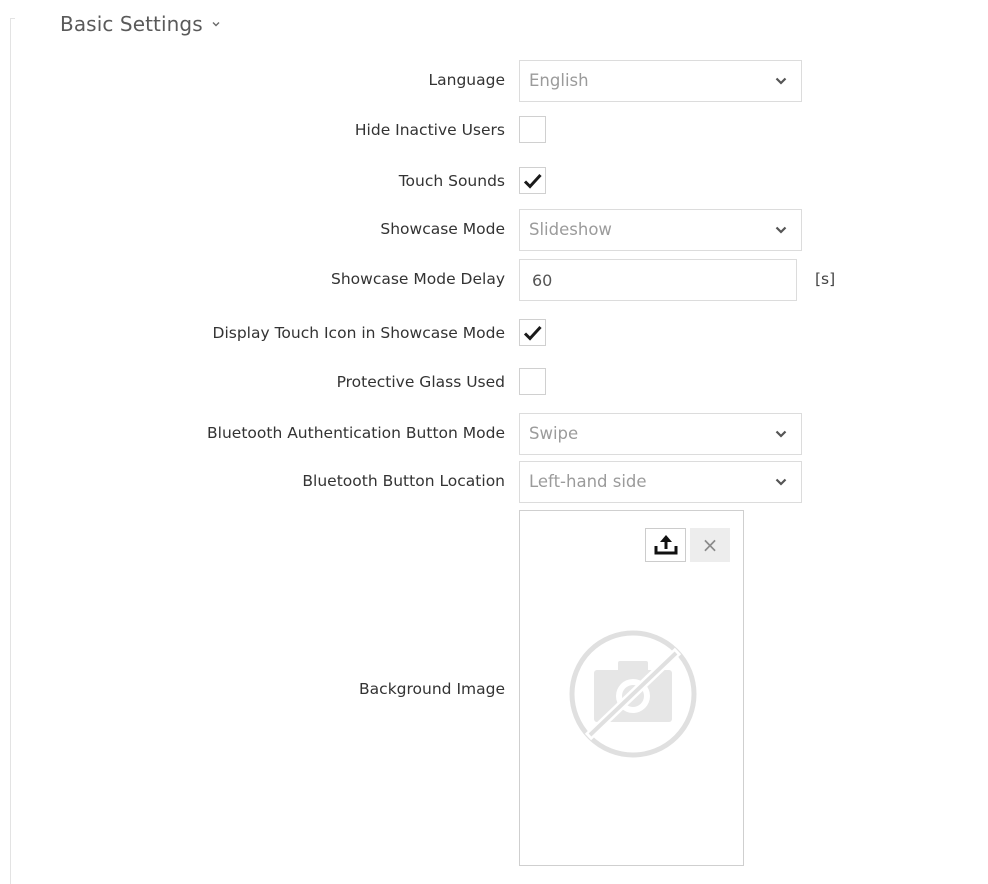 The image size is (988, 884). Describe the element at coordinates (825, 279) in the screenshot. I see `showcase-mode-delay-unit: [s]` at that location.